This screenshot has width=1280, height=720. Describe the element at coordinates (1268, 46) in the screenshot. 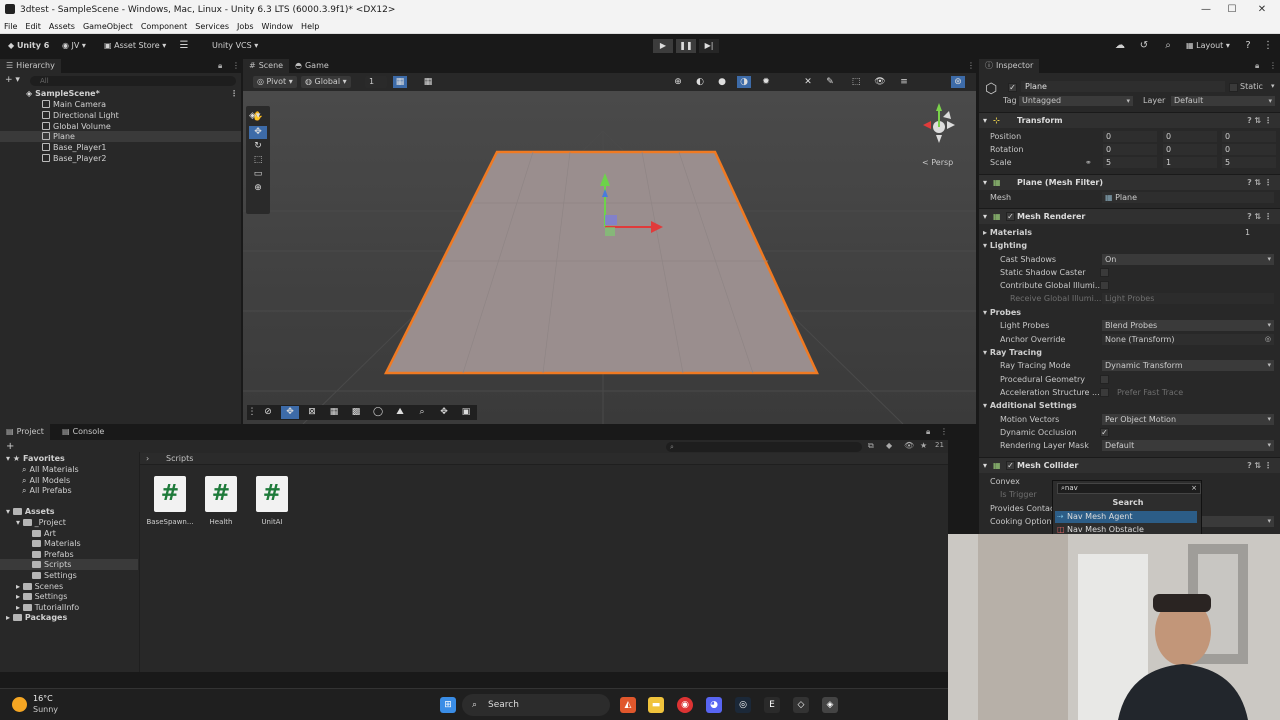

I see `more-icon: ⋮` at that location.